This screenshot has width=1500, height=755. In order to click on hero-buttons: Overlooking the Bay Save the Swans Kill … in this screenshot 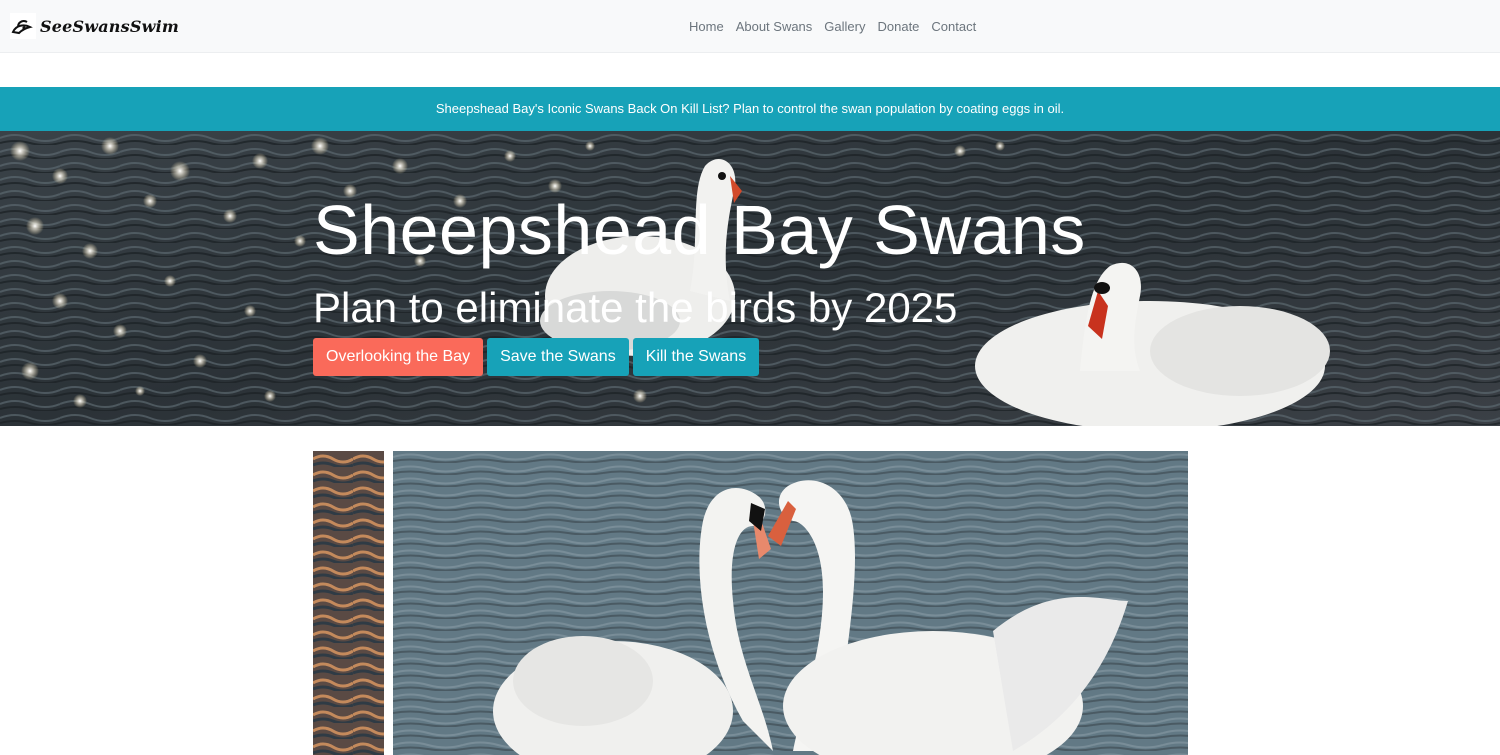, I will do `click(536, 357)`.